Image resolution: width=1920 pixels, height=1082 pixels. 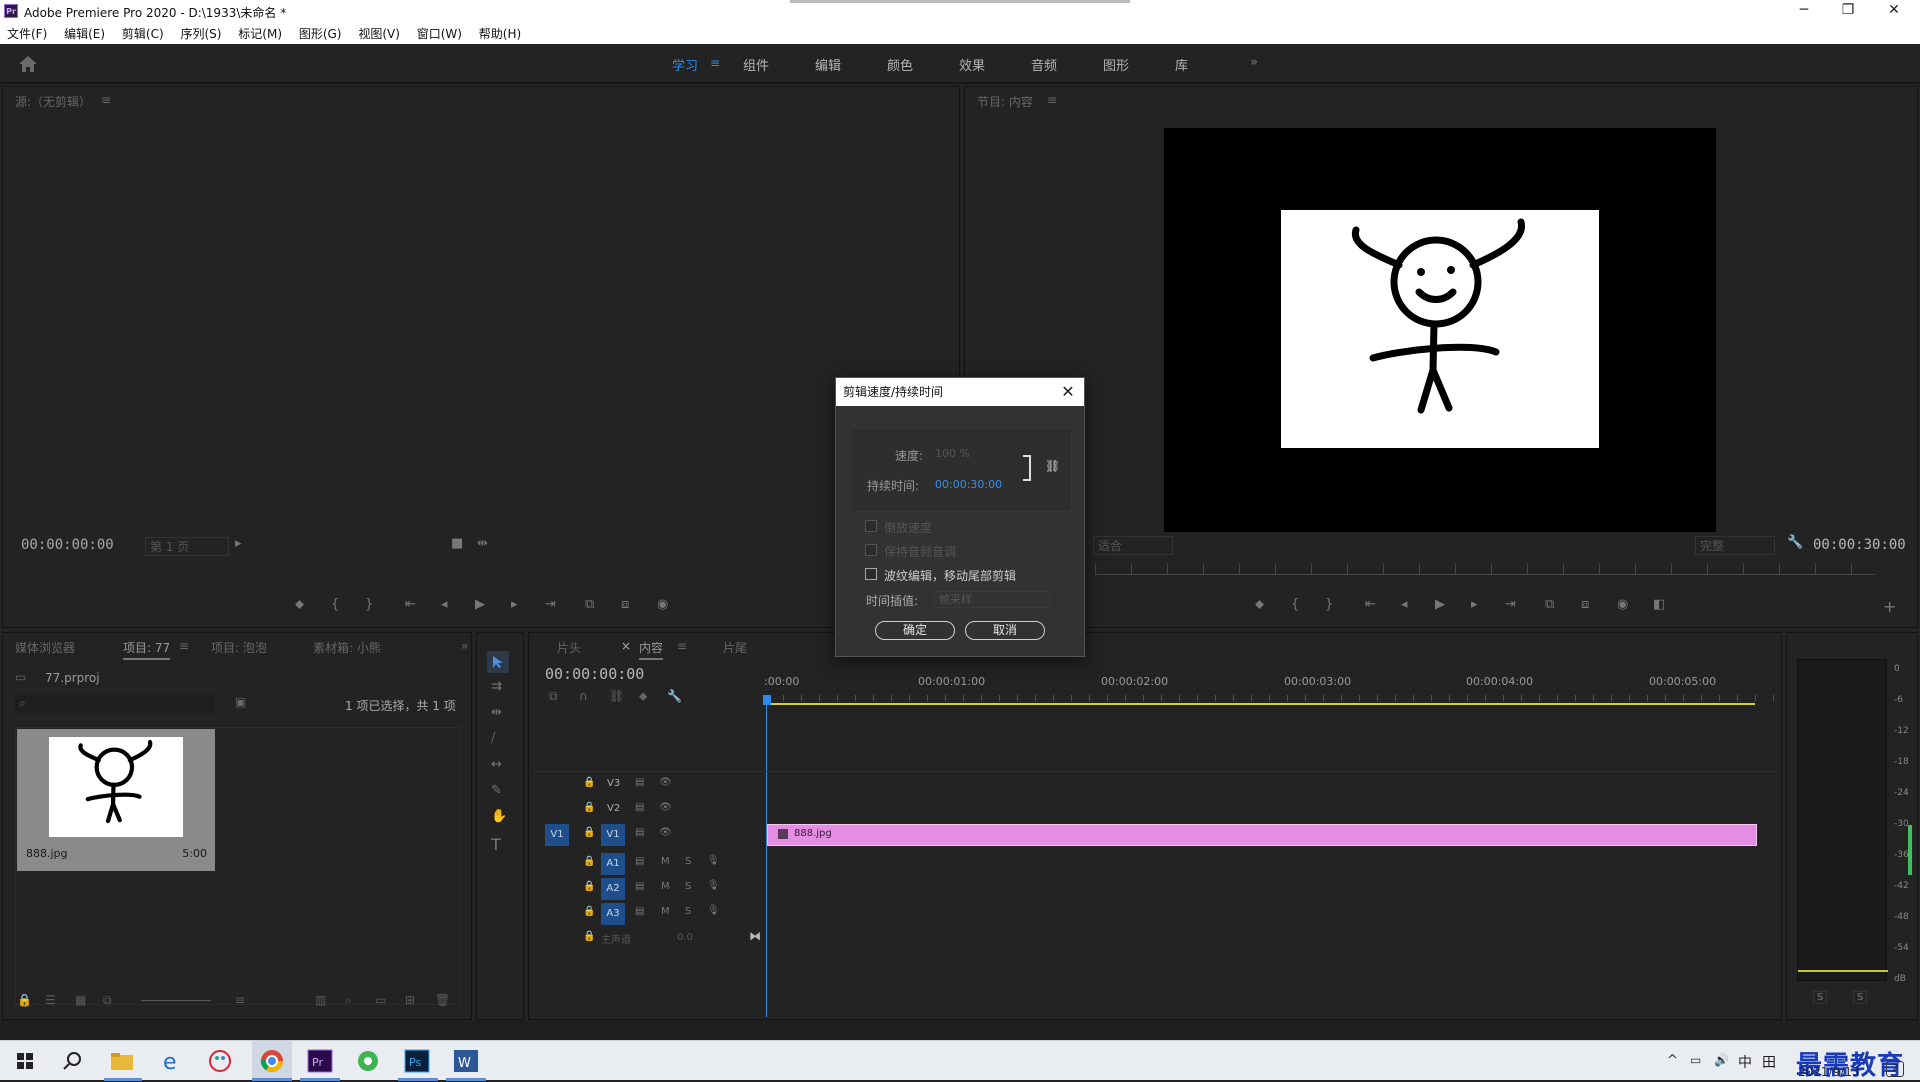 I want to click on program-video-frame, so click(x=1440, y=330).